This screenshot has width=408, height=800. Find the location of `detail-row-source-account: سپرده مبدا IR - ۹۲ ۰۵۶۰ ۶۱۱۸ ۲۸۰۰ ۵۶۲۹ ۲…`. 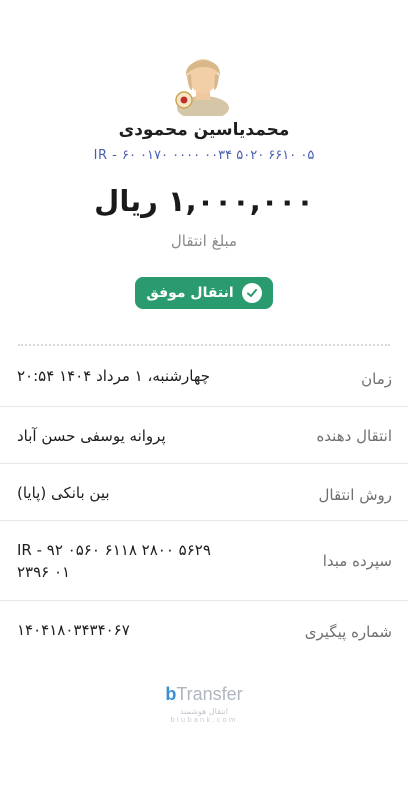

detail-row-source-account: سپرده مبدا IR - ۹۲ ۰۵۶۰ ۶۱۱۸ ۲۸۰۰ ۵۶۲۹ ۲… is located at coordinates (204, 561).